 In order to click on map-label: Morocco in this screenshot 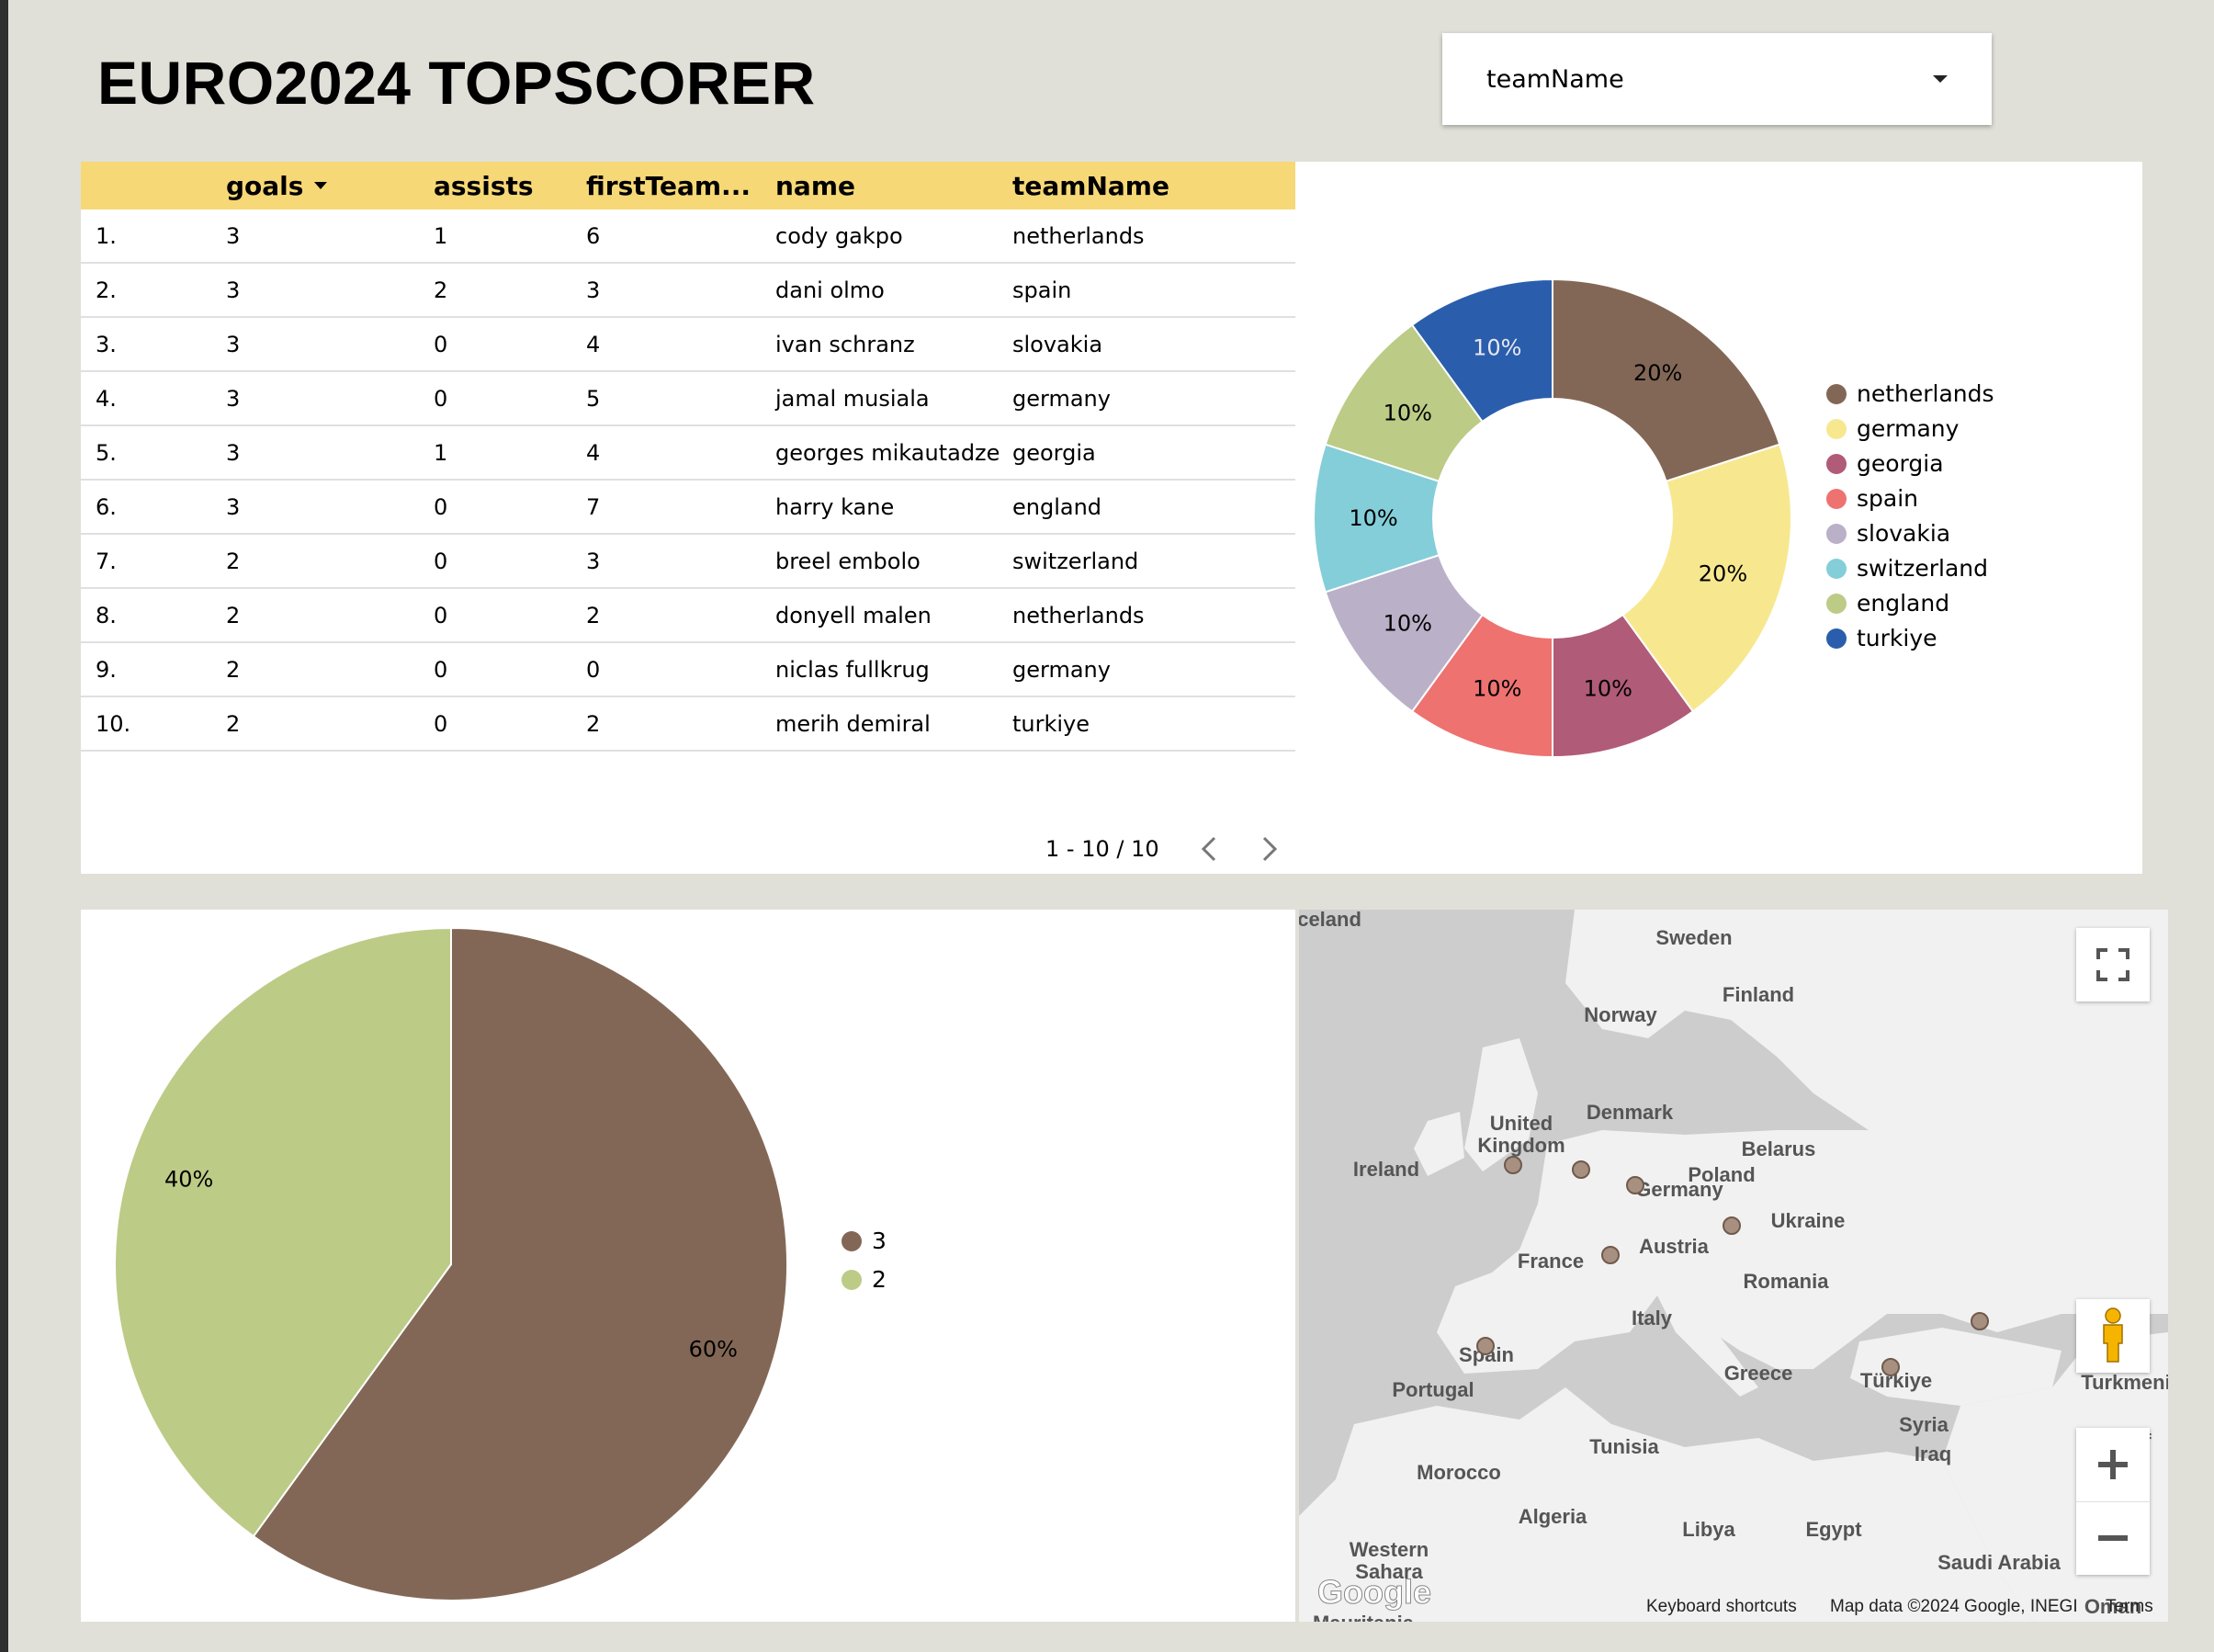, I will do `click(1459, 1472)`.